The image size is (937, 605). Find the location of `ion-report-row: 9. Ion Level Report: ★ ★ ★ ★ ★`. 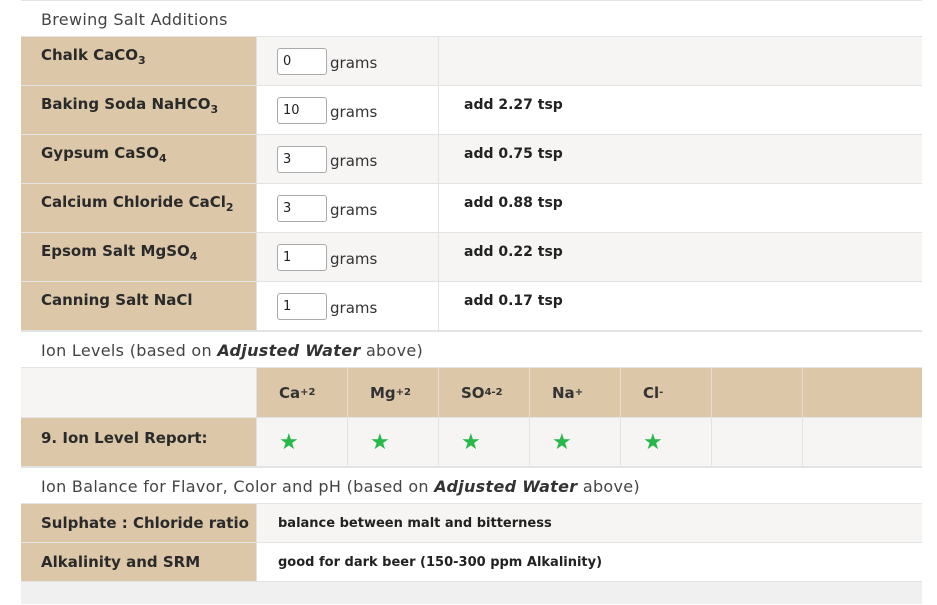

ion-report-row: 9. Ion Level Report: ★ ★ ★ ★ ★ is located at coordinates (471, 442).